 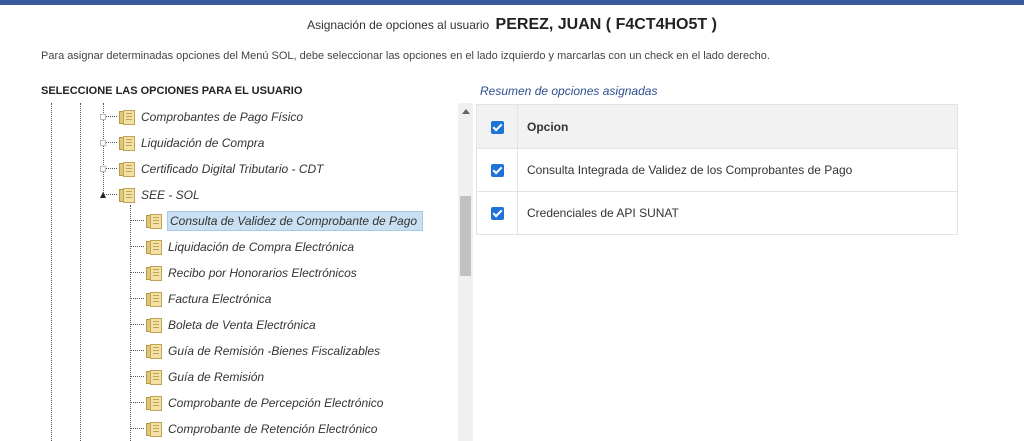 I want to click on tree-node-recibo-honorarios: Recibo por Honorarios Electrónicos, so click(x=245, y=273).